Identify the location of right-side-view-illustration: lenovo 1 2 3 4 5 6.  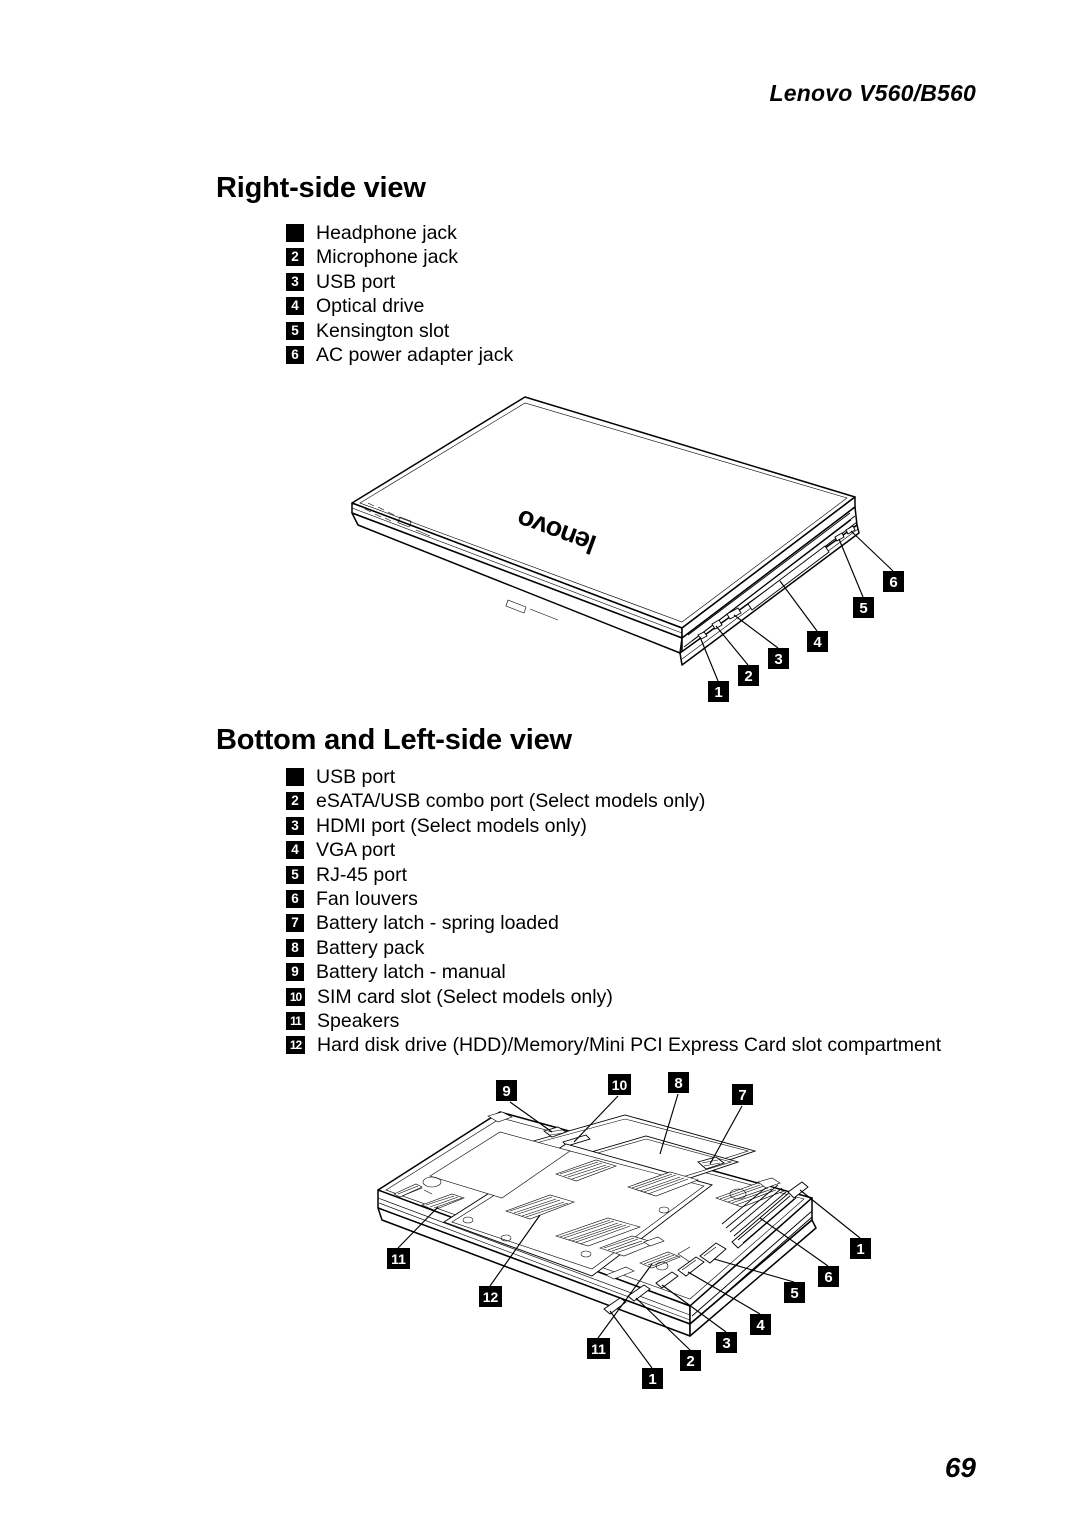
(630, 550).